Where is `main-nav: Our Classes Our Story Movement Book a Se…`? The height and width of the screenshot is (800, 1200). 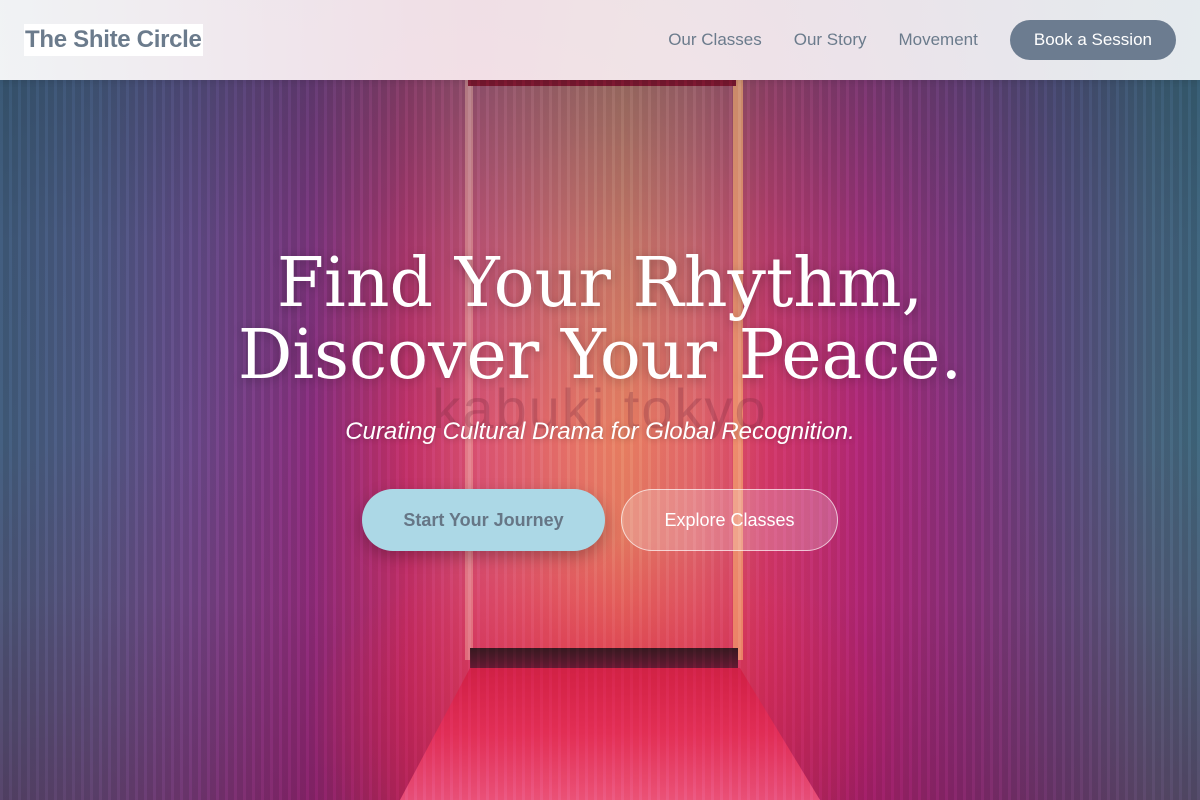
main-nav: Our Classes Our Story Movement Book a Se… is located at coordinates (906, 40).